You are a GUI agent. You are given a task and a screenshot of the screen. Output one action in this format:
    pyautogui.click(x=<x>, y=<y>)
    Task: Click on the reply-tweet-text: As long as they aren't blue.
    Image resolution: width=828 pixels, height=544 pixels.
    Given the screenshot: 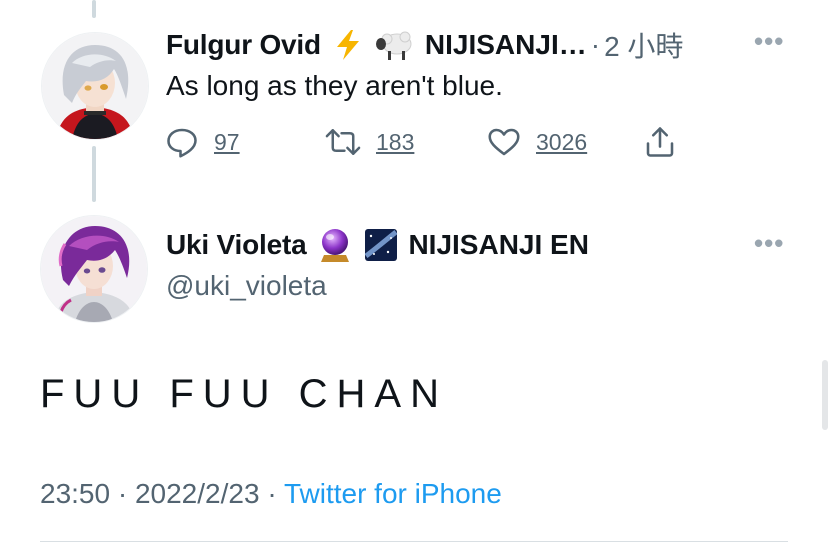 What is the action you would take?
    pyautogui.click(x=334, y=85)
    